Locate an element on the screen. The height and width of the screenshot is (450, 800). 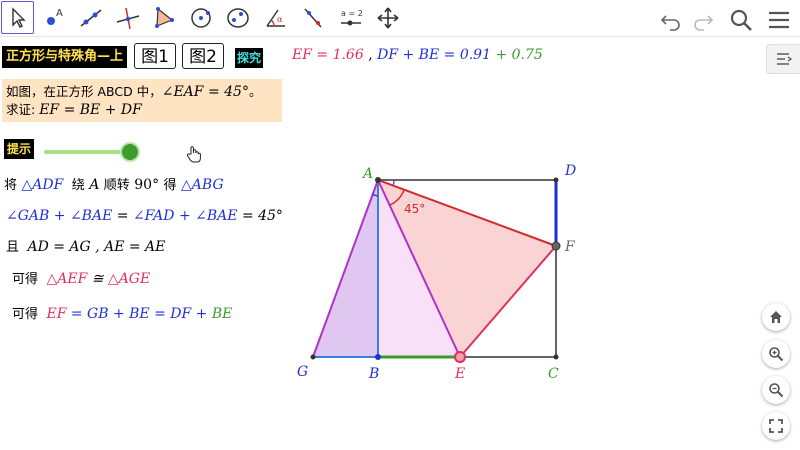
fullscreen-button is located at coordinates (776, 426).